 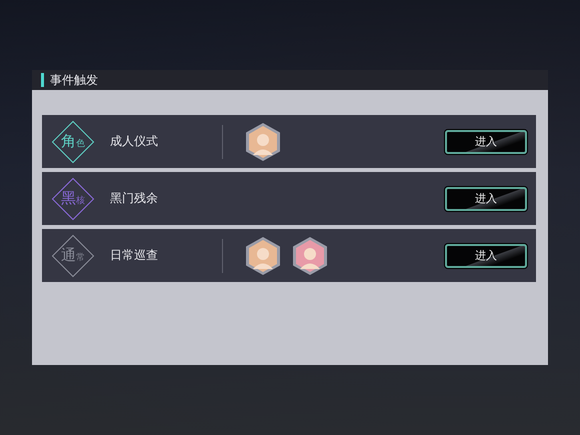 I want to click on event-name: 黑门残余, so click(x=134, y=198).